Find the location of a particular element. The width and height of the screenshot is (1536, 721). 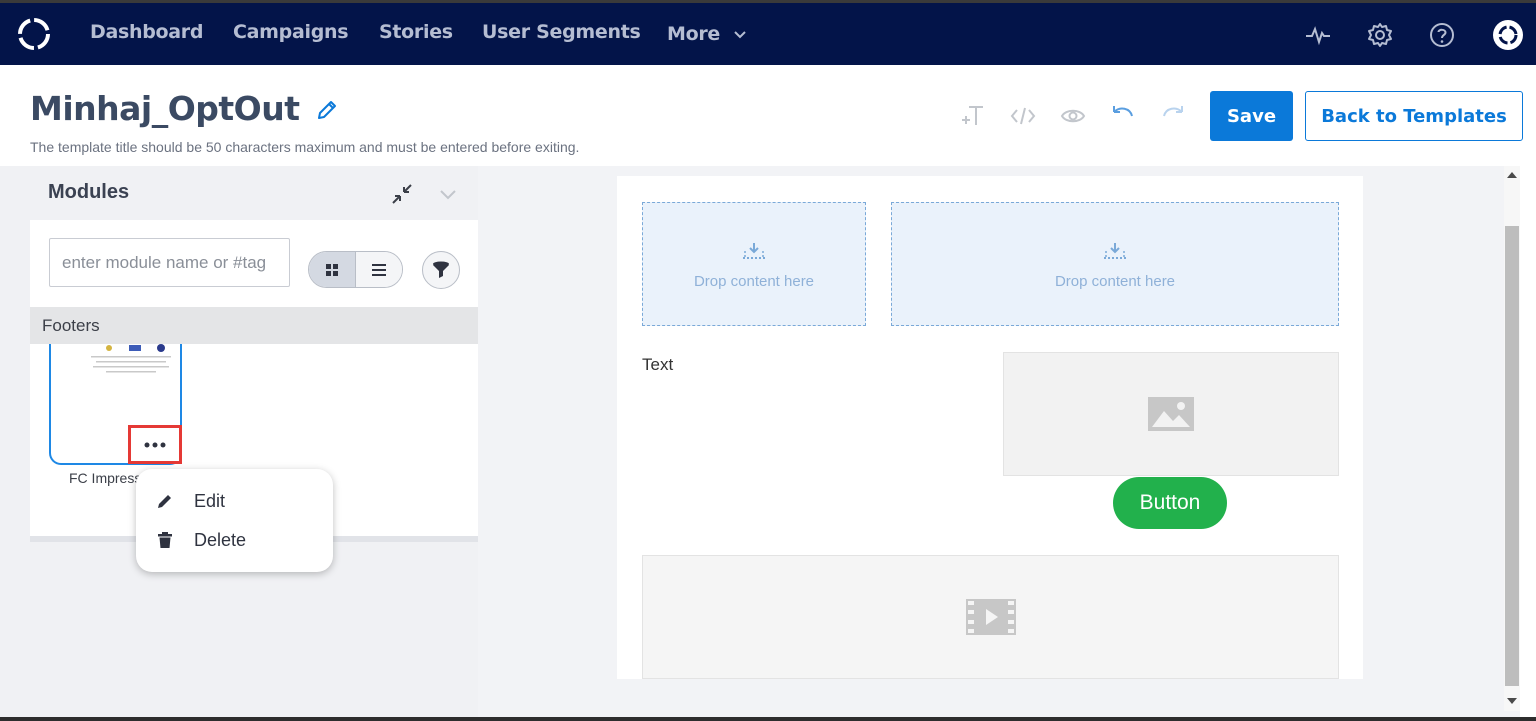

list-view-button is located at coordinates (379, 269).